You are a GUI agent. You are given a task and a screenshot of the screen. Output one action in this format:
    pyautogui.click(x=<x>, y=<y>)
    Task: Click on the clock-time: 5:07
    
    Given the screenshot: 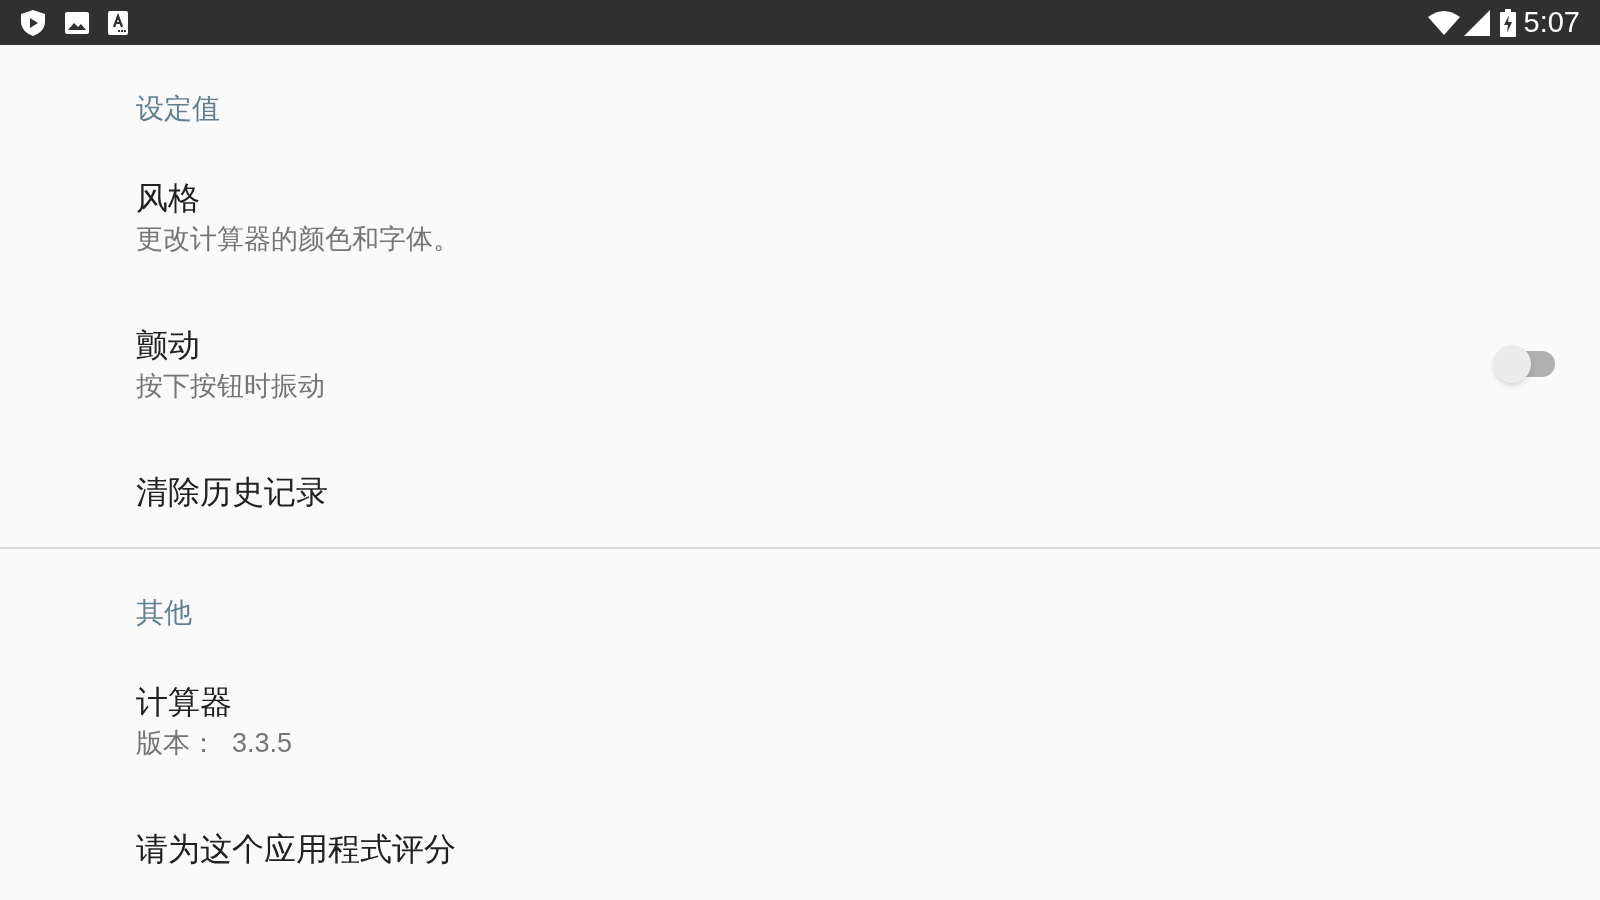 What is the action you would take?
    pyautogui.click(x=1551, y=22)
    